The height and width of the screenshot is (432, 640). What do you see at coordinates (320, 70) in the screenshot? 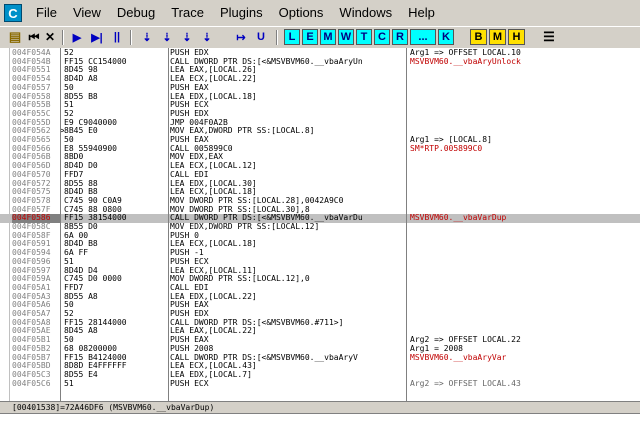
I see `instruction-row: 004F0551 8D45 98 LEA EAX,[LOCAL.26]` at bounding box center [320, 70].